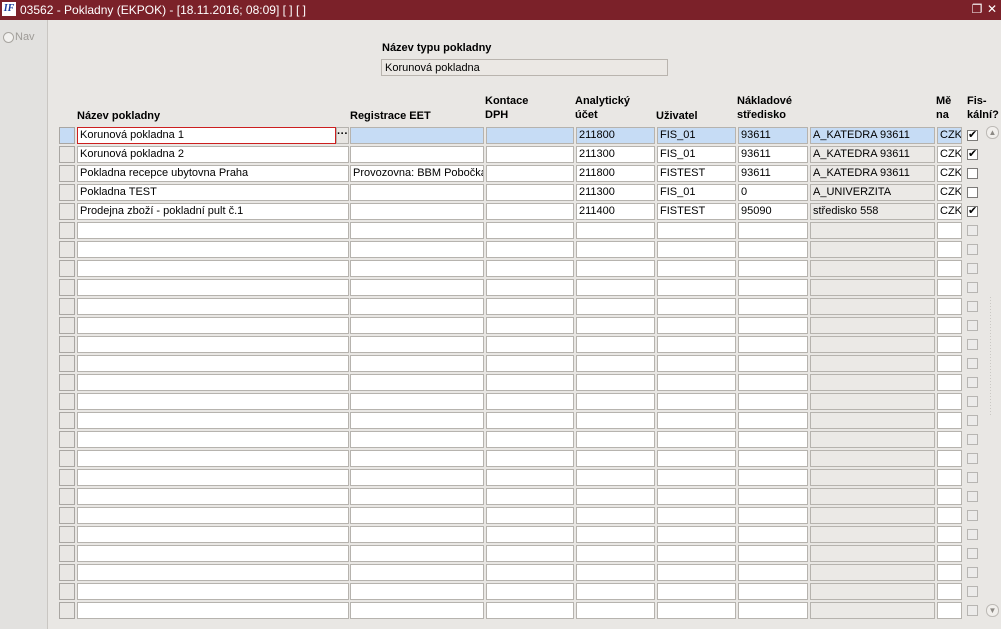  What do you see at coordinates (417, 173) in the screenshot?
I see `eet-cell: Provozovna: BBM Pobočka` at bounding box center [417, 173].